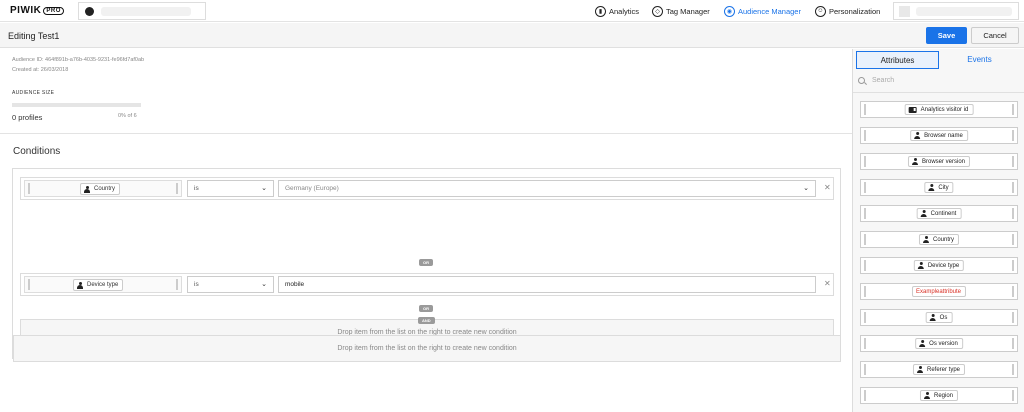 Image resolution: width=1024 pixels, height=412 pixels. What do you see at coordinates (995, 35) in the screenshot?
I see `cancel-button: Cancel` at bounding box center [995, 35].